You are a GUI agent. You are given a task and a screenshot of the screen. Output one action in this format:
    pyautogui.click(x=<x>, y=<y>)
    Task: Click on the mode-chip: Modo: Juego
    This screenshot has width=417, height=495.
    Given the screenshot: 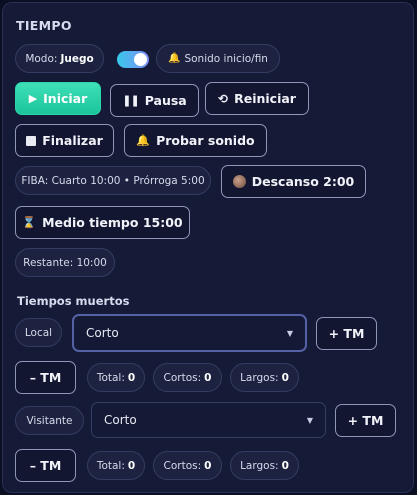 What is the action you would take?
    pyautogui.click(x=59, y=58)
    